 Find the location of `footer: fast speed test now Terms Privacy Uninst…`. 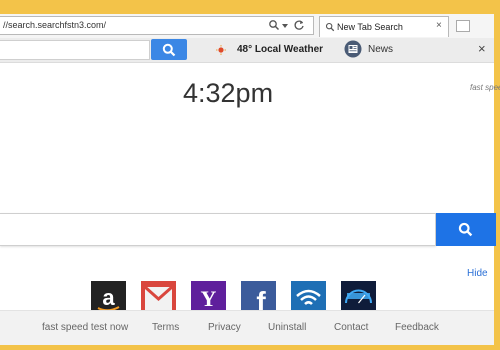

footer: fast speed test now Terms Privacy Uninst… is located at coordinates (247, 328).